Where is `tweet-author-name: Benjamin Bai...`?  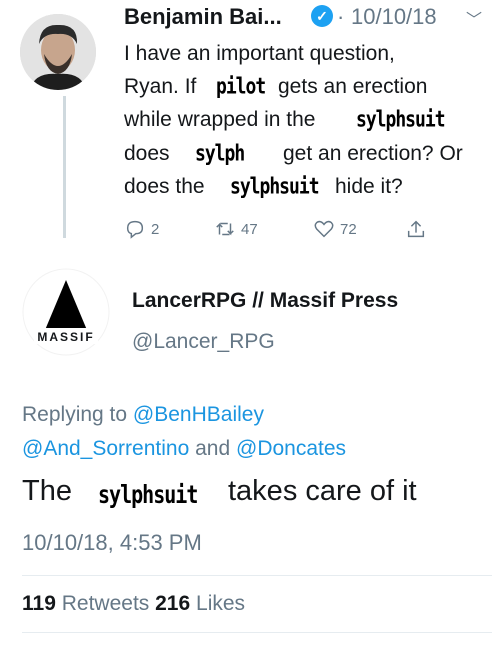
tweet-author-name: Benjamin Bai... is located at coordinates (203, 17).